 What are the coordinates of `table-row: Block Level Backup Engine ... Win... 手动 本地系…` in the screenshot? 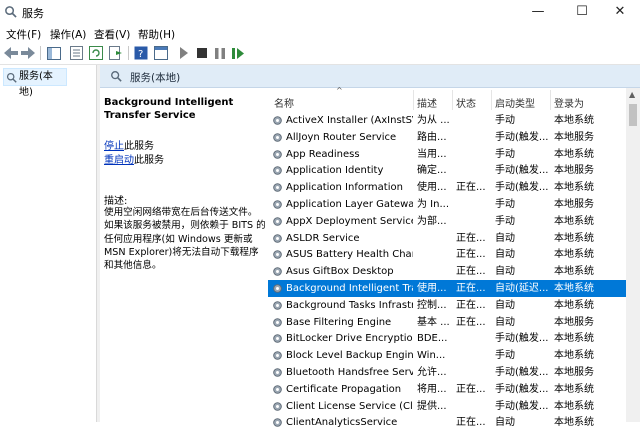 It's located at (447, 355).